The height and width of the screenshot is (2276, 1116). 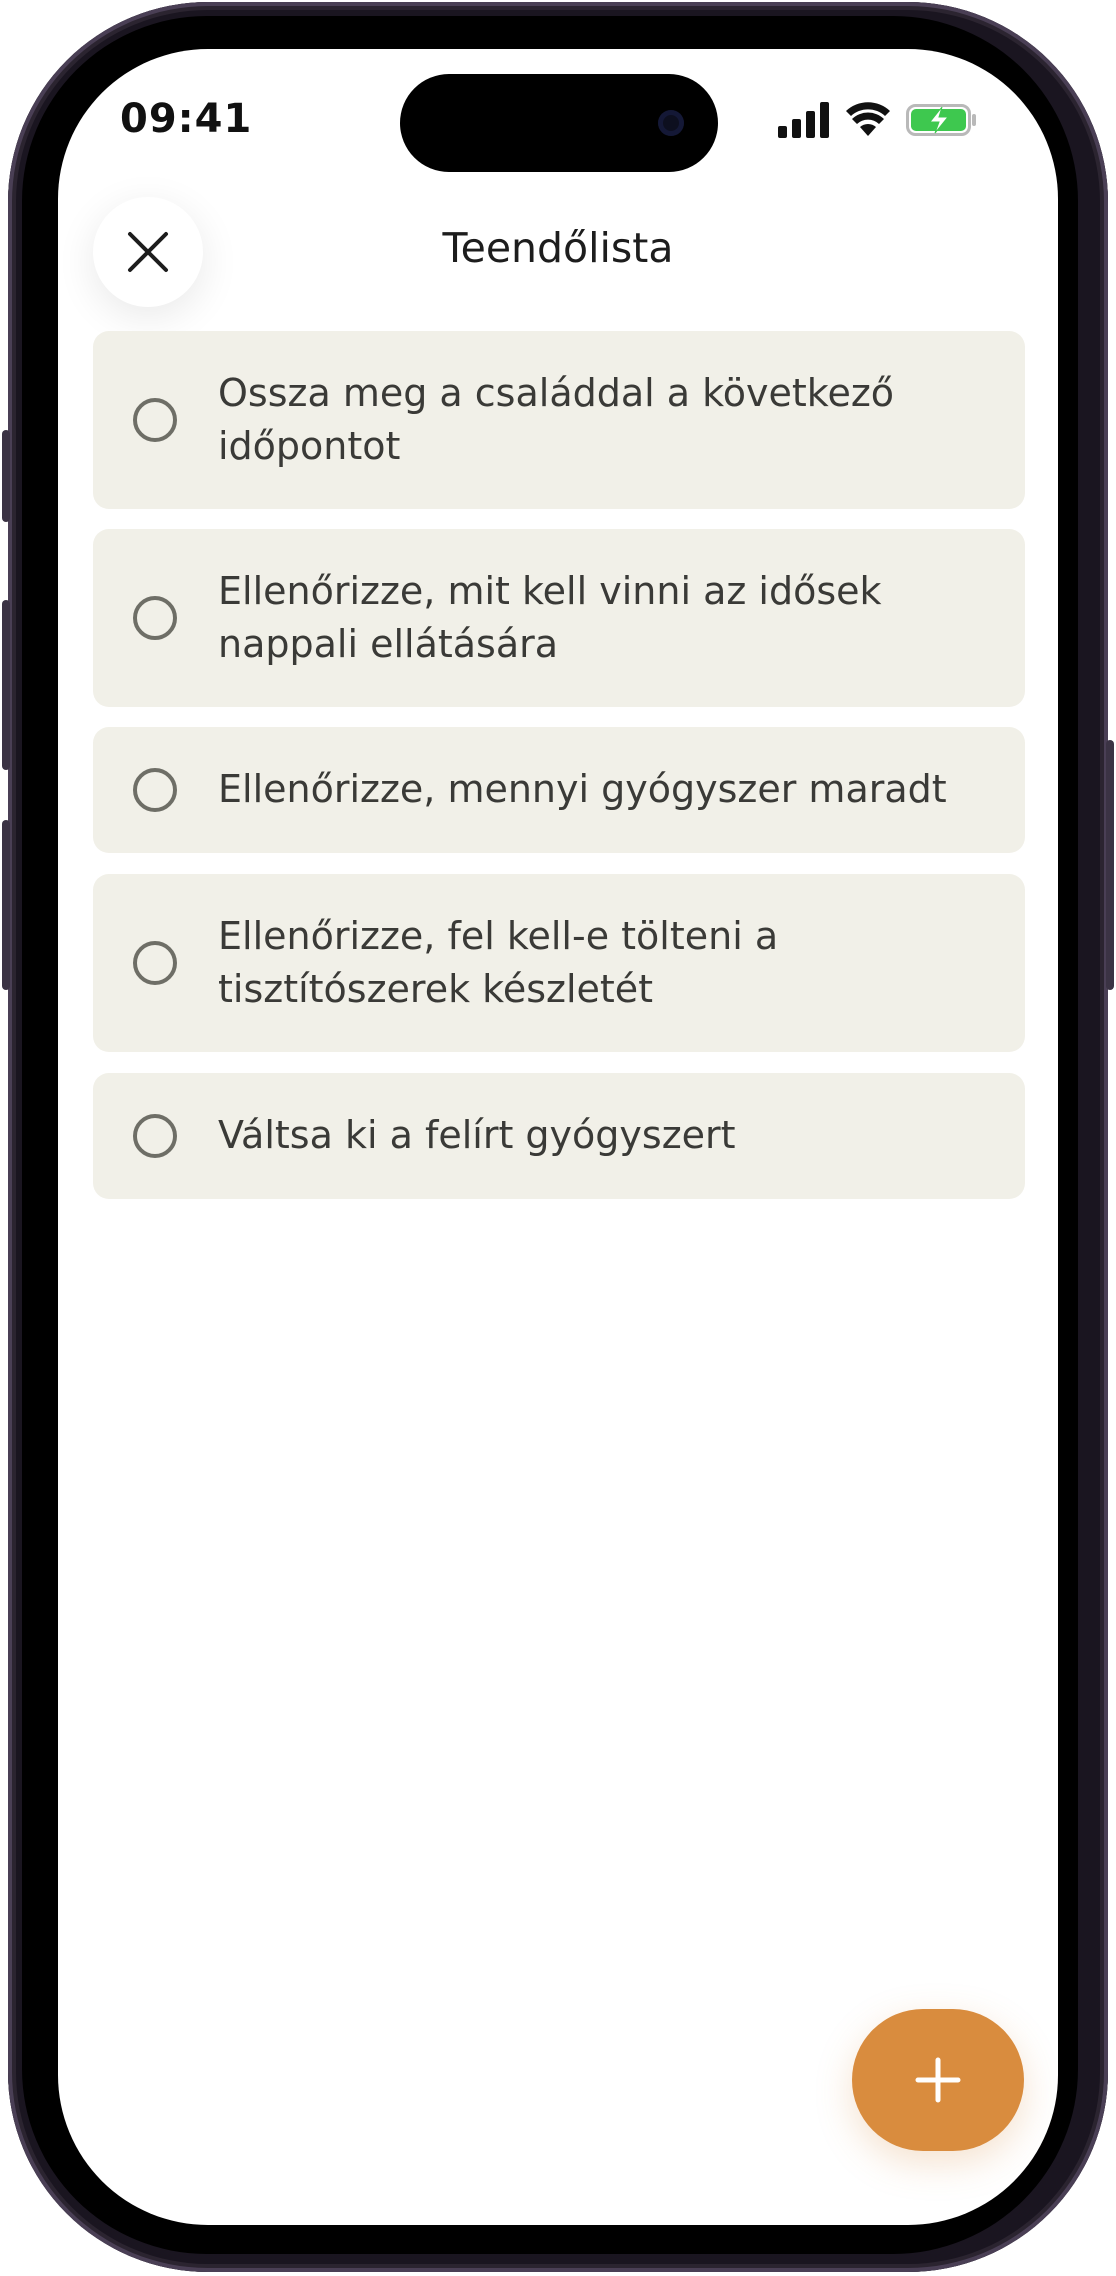 I want to click on page-title: Teendőlista, so click(x=558, y=248).